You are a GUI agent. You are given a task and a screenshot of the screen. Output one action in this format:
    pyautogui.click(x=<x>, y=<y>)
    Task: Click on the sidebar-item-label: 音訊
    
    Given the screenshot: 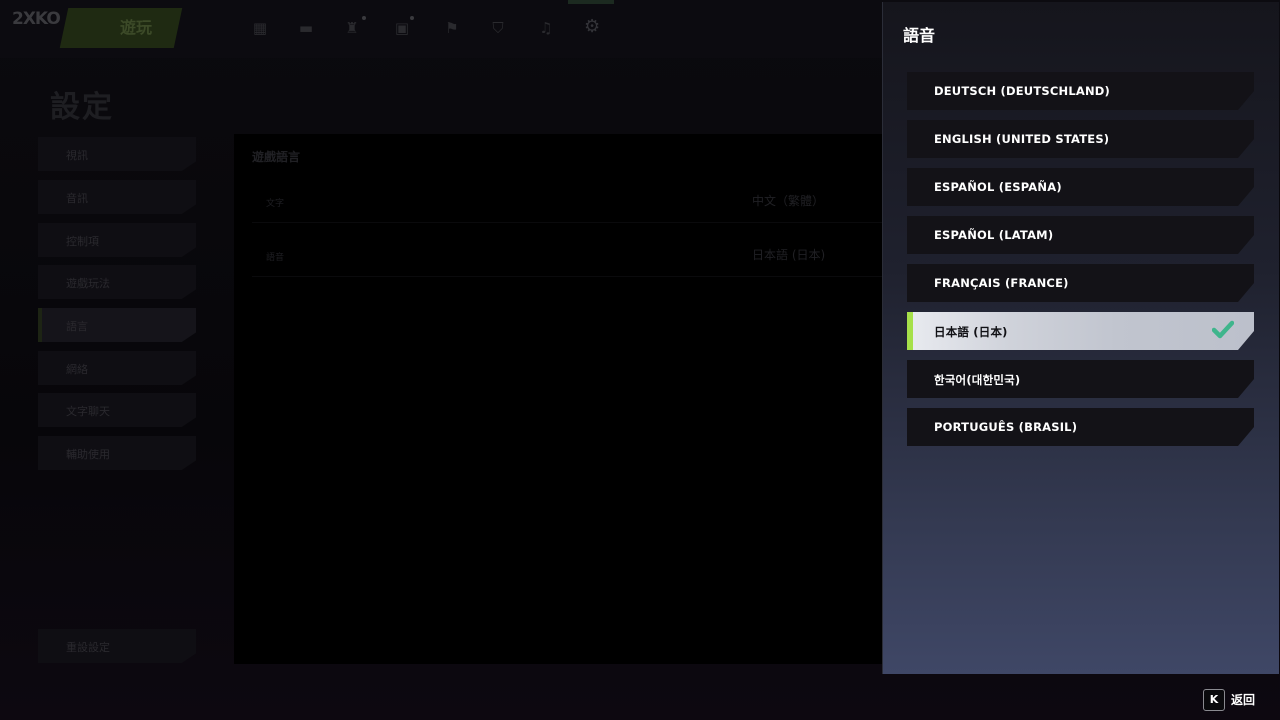 What is the action you would take?
    pyautogui.click(x=77, y=198)
    